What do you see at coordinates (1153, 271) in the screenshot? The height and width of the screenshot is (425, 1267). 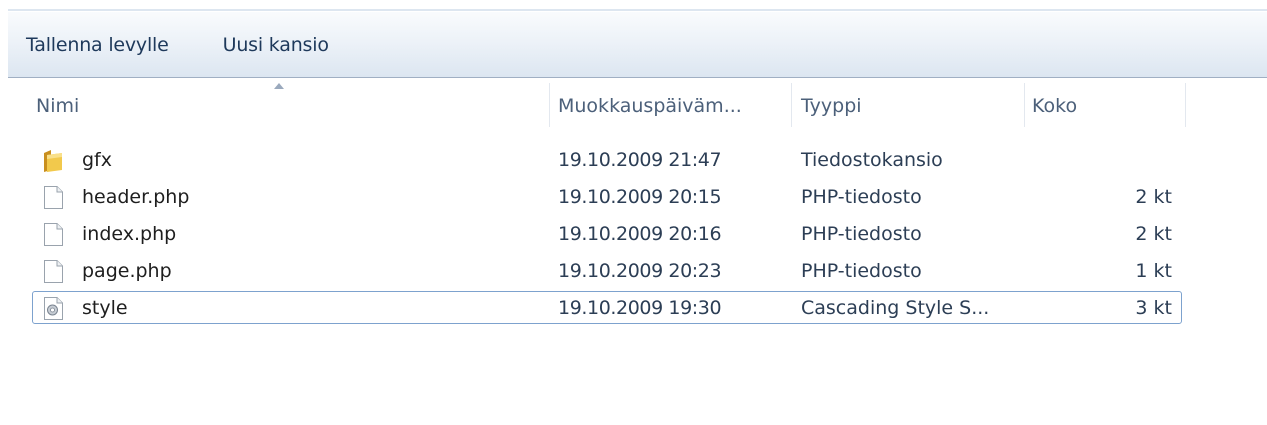 I see `file-size: 1 kt` at bounding box center [1153, 271].